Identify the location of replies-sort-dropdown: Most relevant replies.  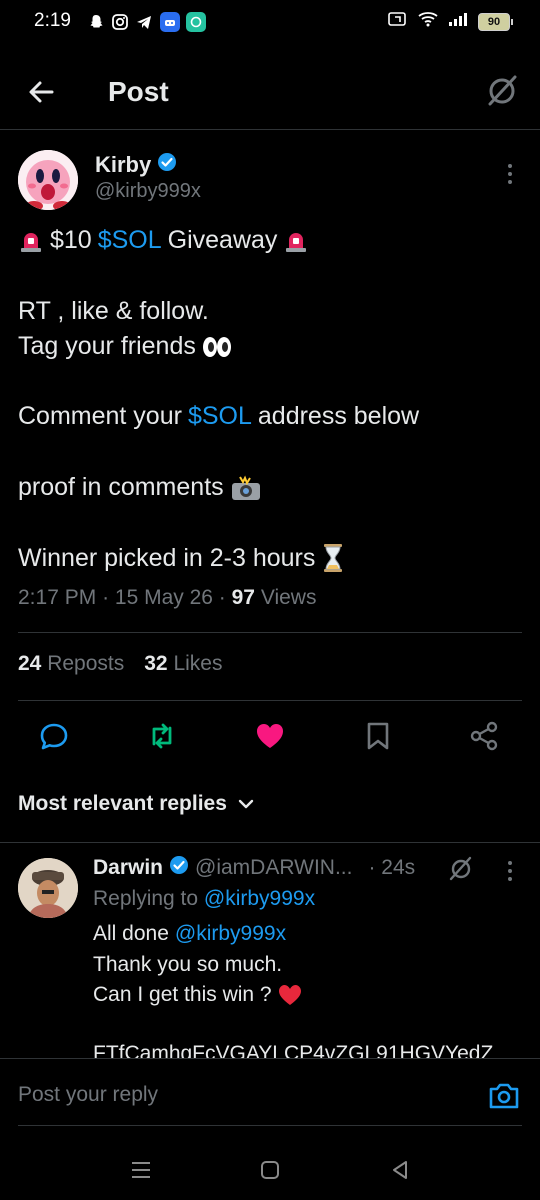
(136, 804).